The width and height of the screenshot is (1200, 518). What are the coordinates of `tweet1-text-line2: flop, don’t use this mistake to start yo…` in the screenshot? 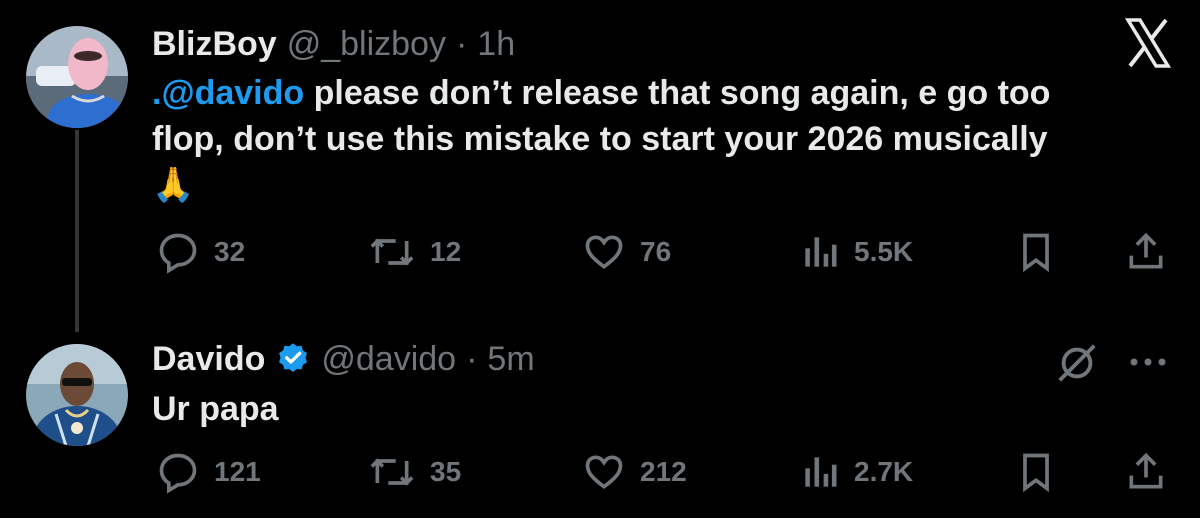 It's located at (600, 139).